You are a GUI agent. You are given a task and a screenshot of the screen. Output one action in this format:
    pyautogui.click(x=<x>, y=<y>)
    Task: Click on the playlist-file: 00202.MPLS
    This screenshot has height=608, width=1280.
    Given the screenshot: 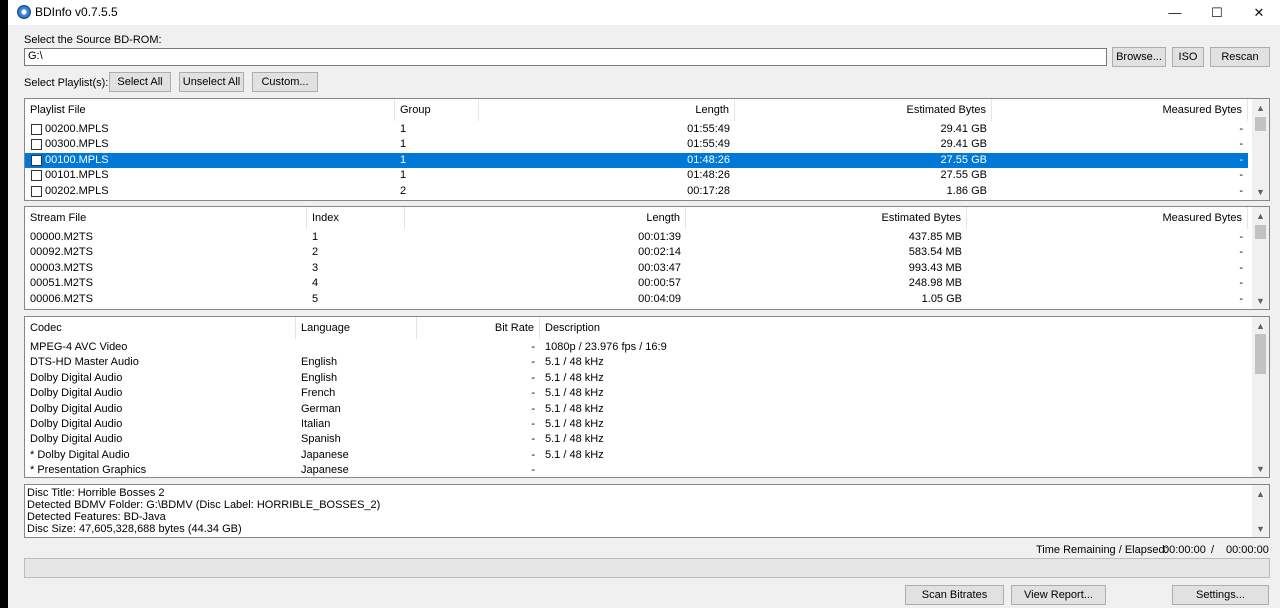 What is the action you would take?
    pyautogui.click(x=77, y=190)
    